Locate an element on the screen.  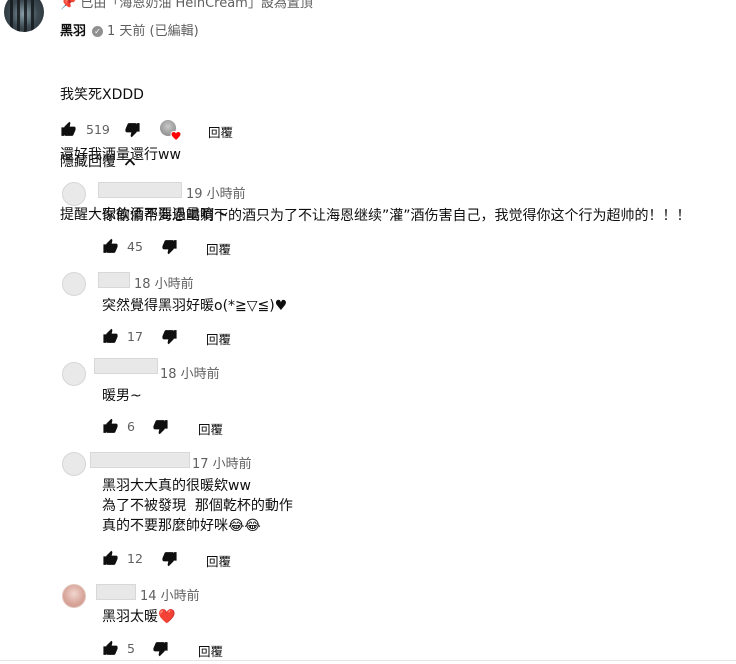
like-count: 5 is located at coordinates (131, 648).